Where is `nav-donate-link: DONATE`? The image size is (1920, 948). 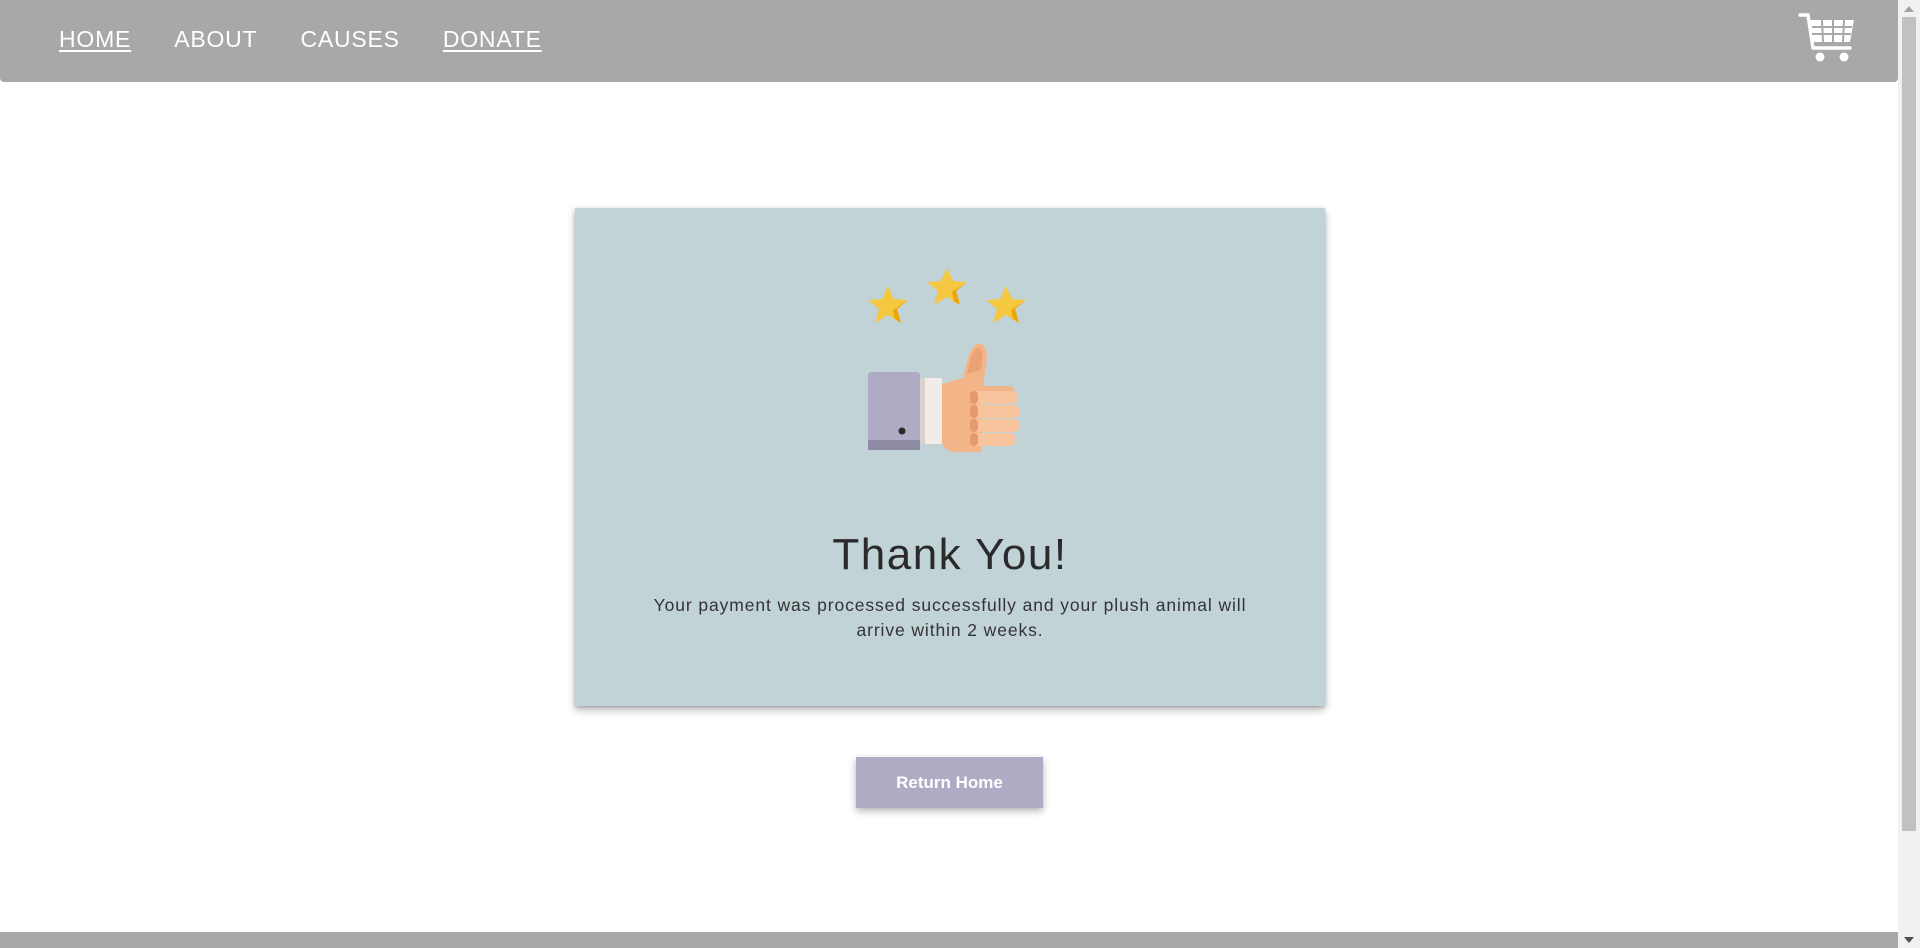 nav-donate-link: DONATE is located at coordinates (492, 39).